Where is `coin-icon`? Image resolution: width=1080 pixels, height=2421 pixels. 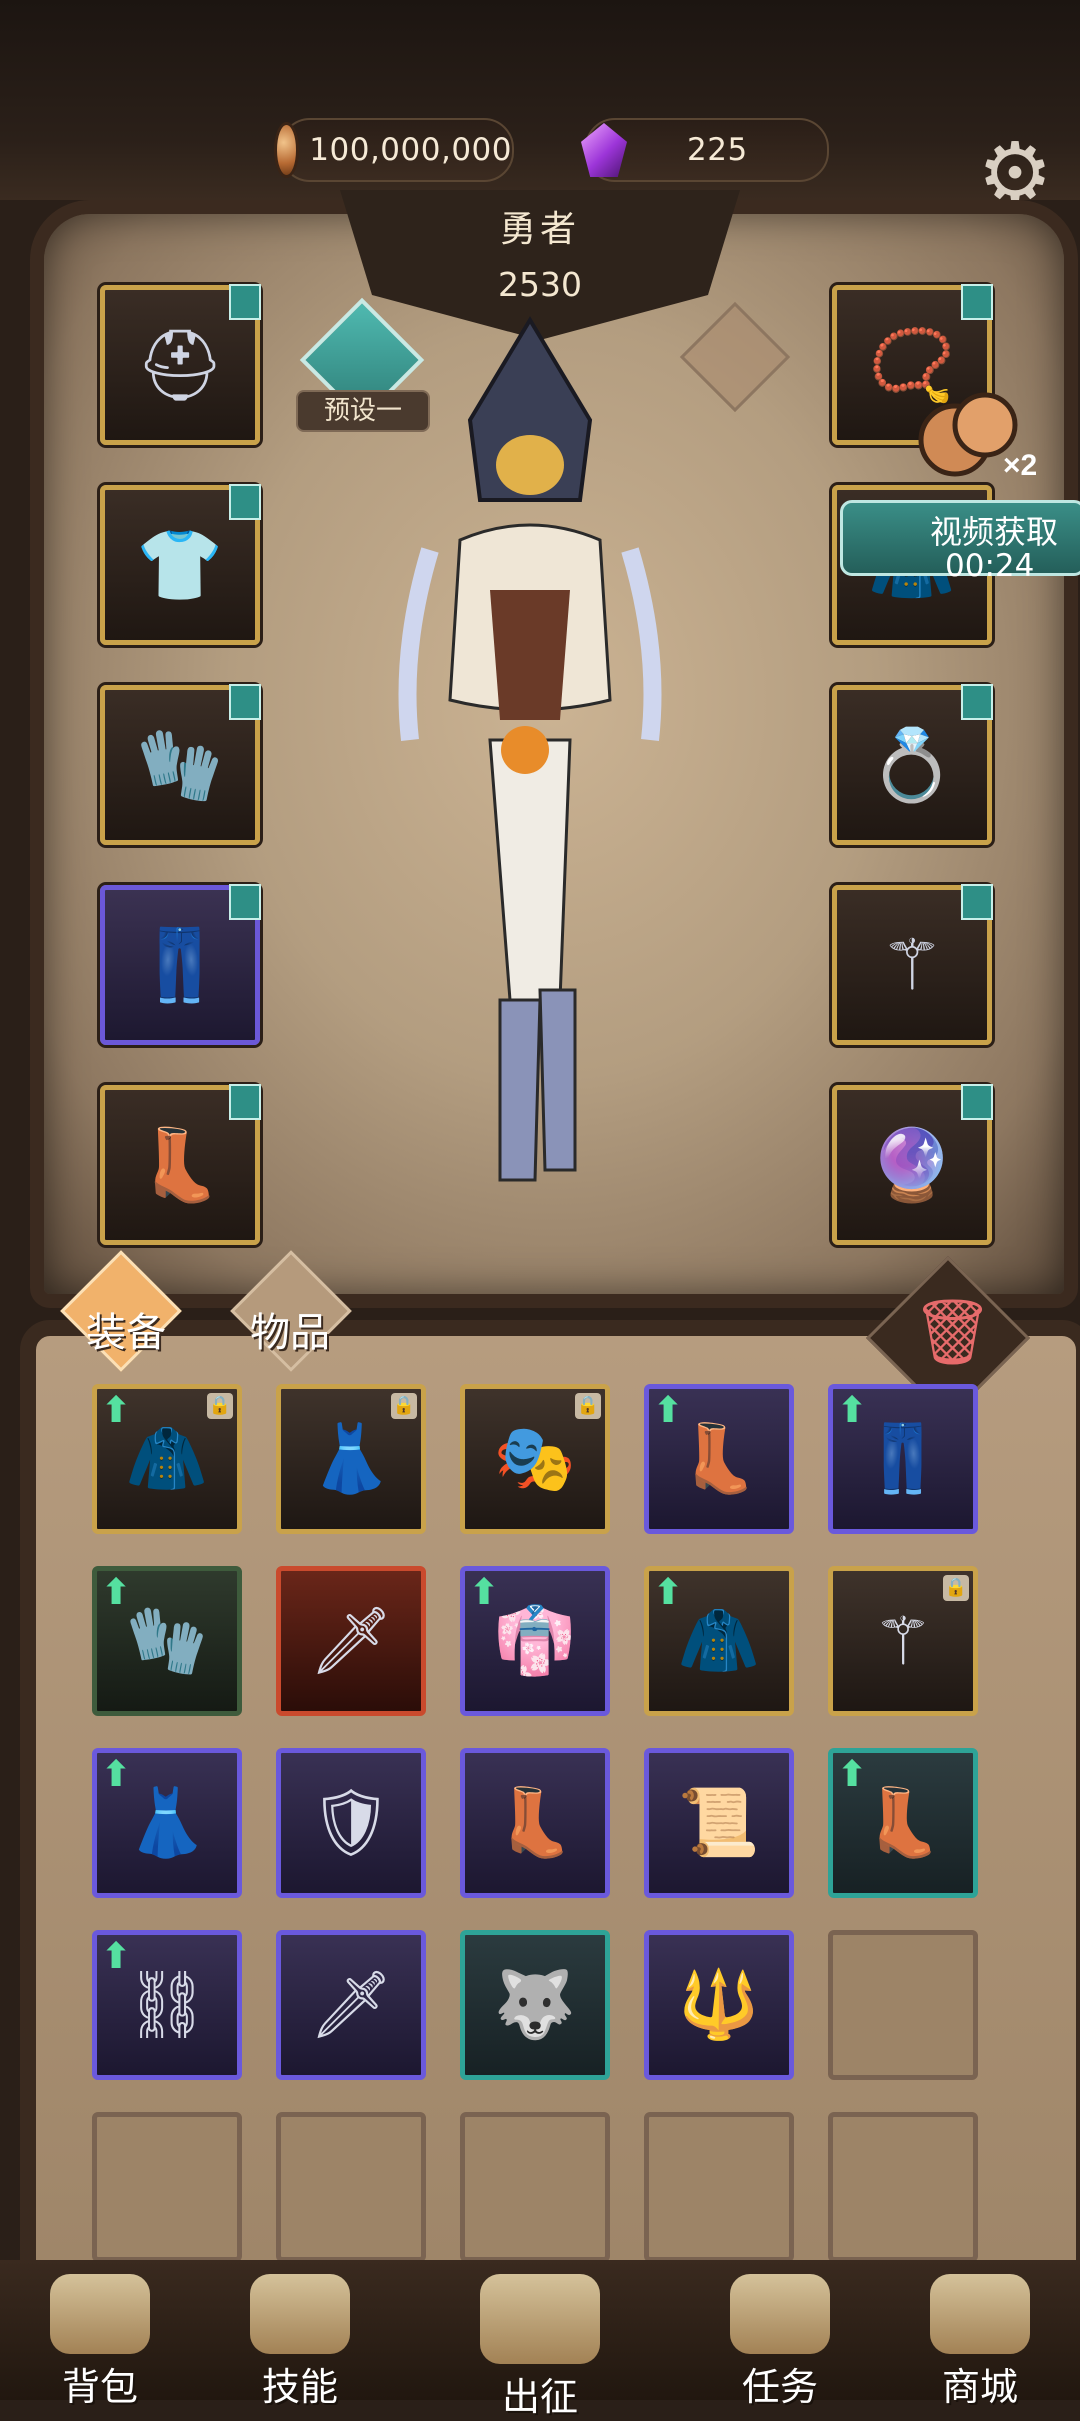
coin-icon is located at coordinates (287, 150).